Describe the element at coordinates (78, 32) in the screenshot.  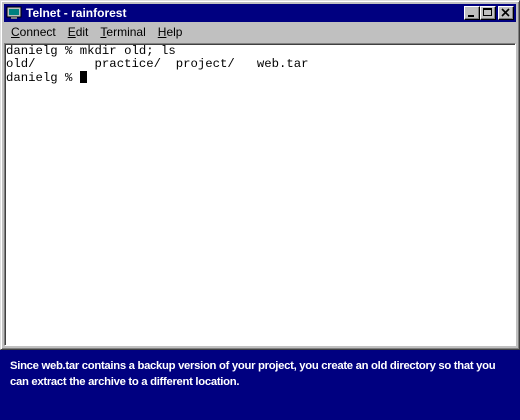
I see `menu-edit: Edit` at that location.